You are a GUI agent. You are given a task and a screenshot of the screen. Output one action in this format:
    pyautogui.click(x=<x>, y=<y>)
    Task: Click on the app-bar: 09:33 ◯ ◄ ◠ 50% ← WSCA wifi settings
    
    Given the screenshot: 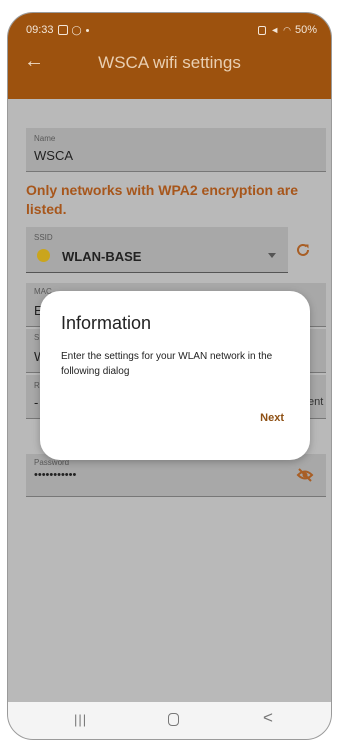 What is the action you would take?
    pyautogui.click(x=169, y=56)
    